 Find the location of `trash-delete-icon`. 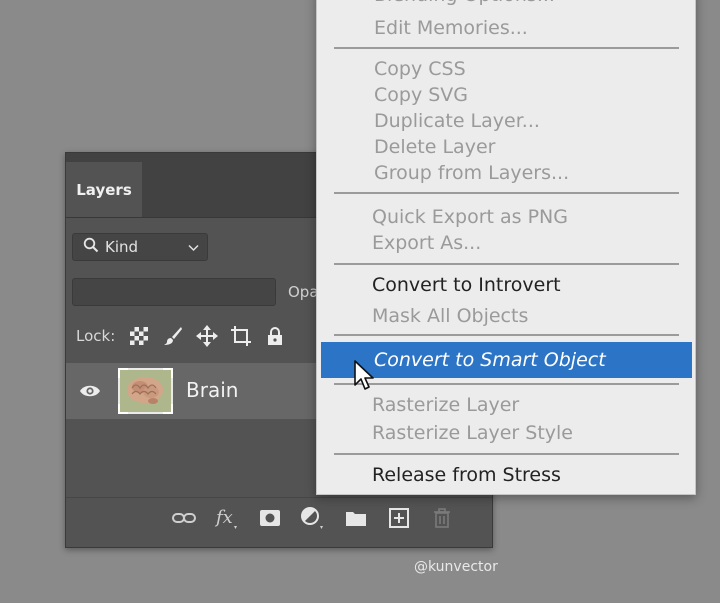

trash-delete-icon is located at coordinates (442, 518).